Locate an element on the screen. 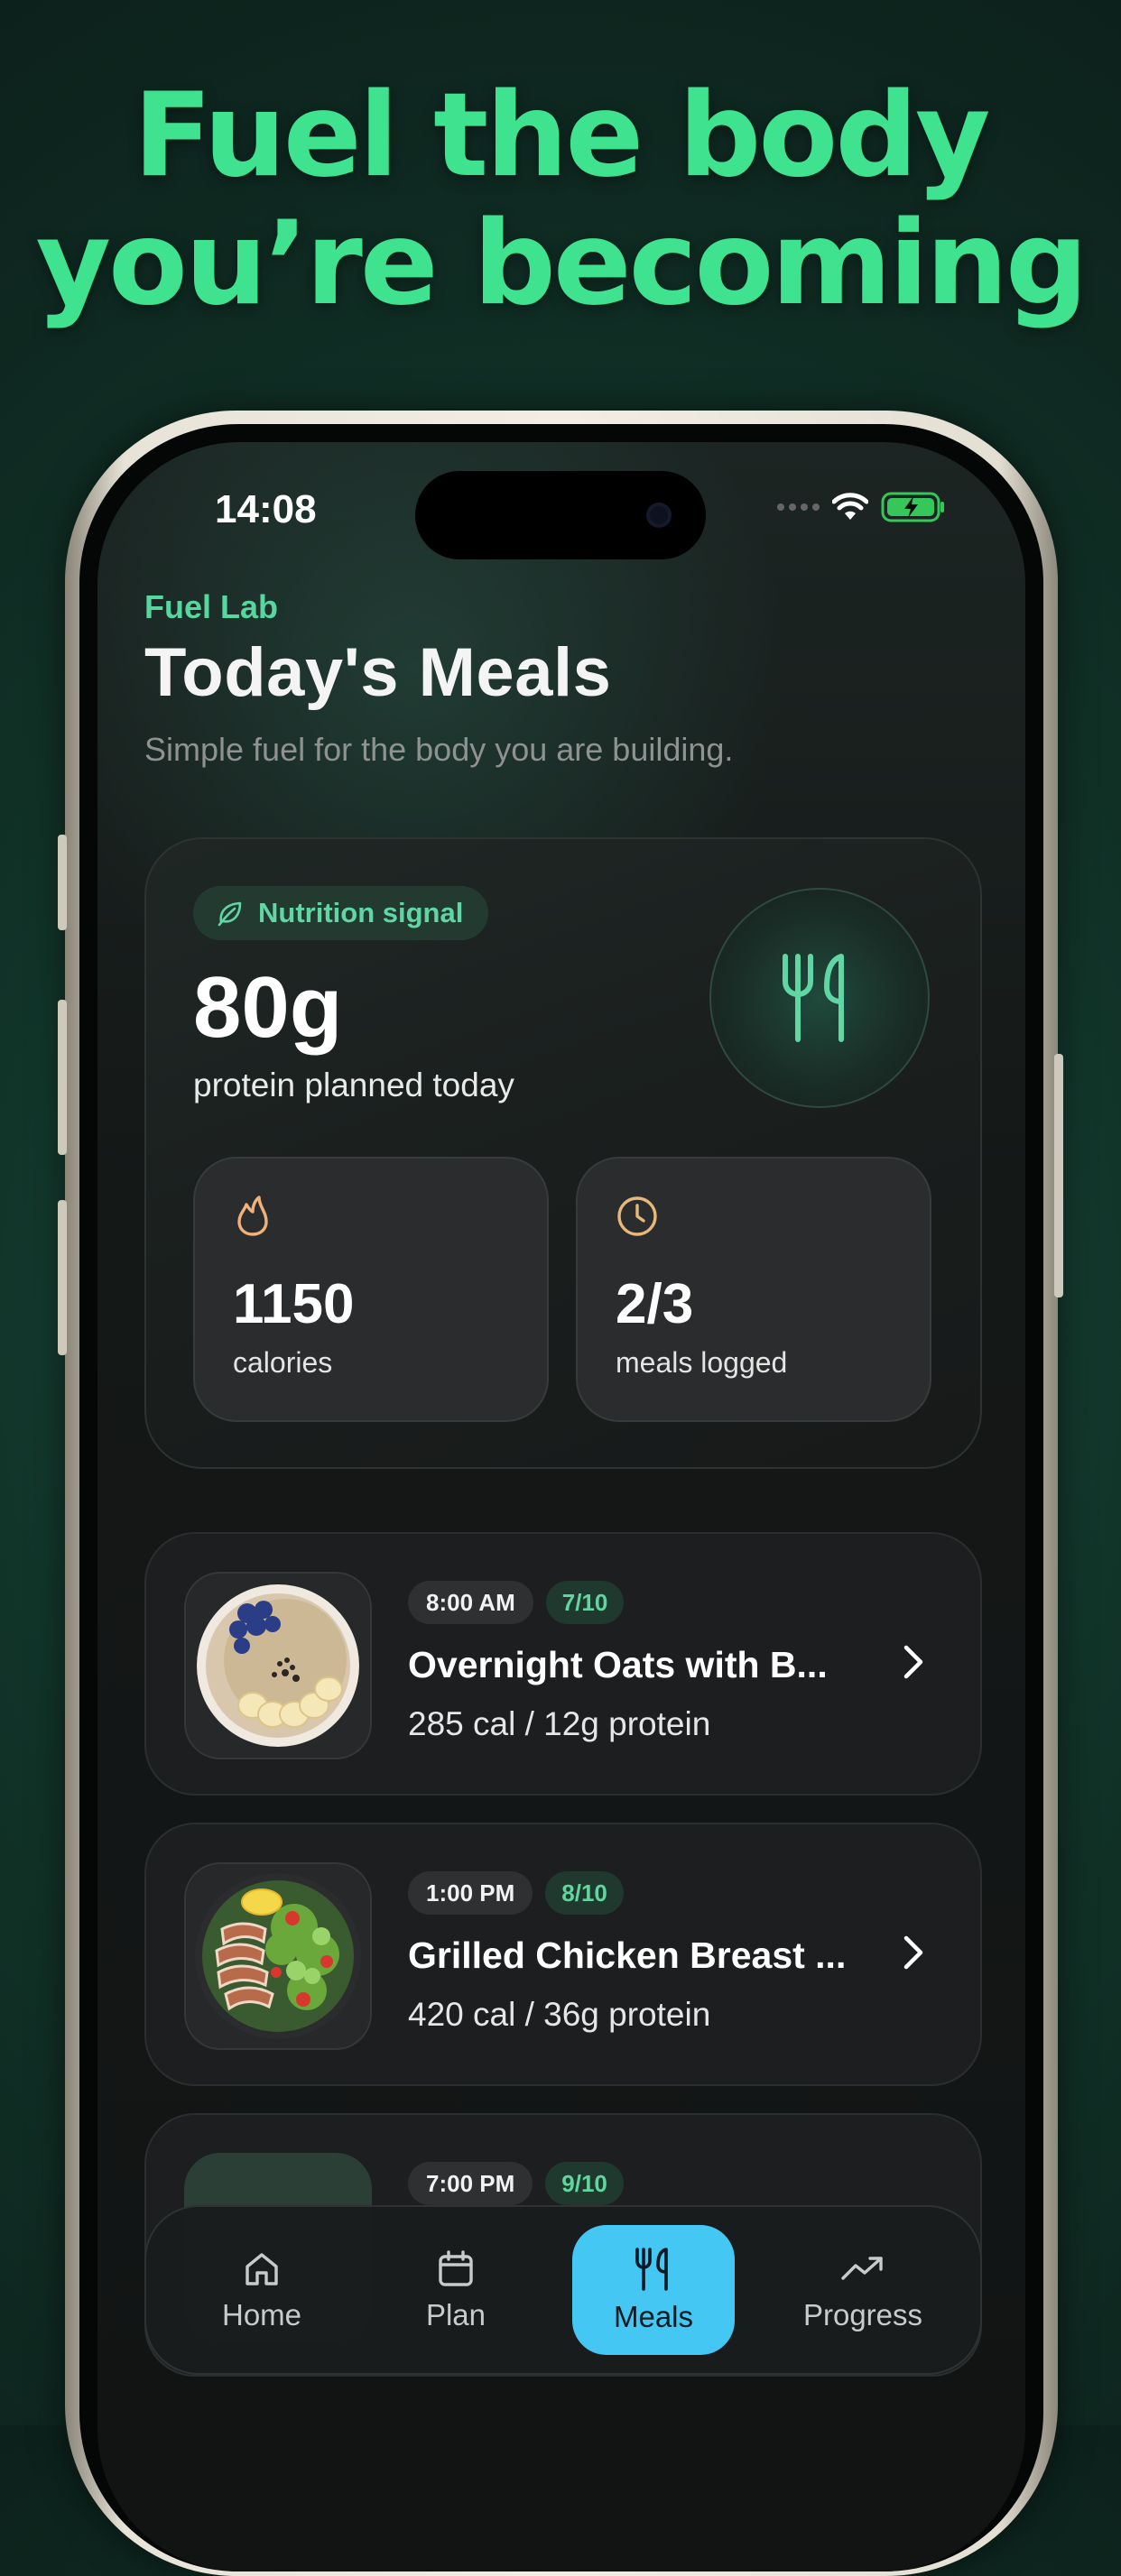 The width and height of the screenshot is (1121, 2576). tab-label: Progress is located at coordinates (863, 2314).